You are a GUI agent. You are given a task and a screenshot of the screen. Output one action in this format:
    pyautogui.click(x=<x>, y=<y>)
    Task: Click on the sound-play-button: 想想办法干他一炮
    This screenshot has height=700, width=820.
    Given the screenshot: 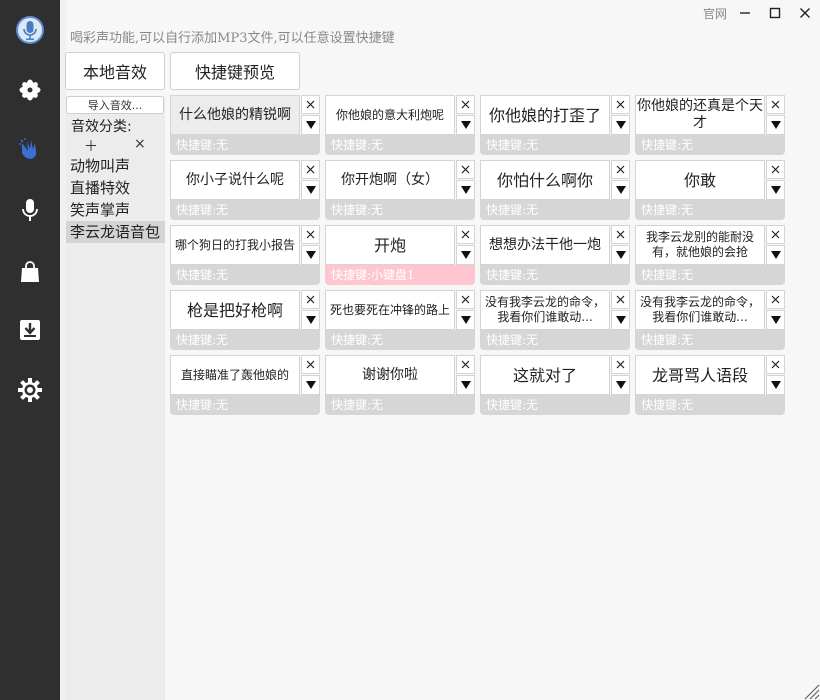 What is the action you would take?
    pyautogui.click(x=545, y=245)
    